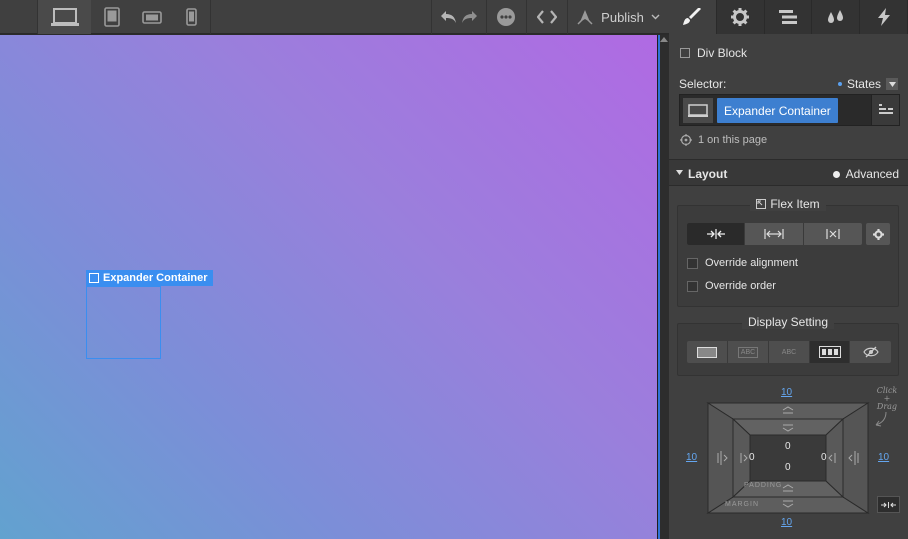 This screenshot has width=908, height=539. What do you see at coordinates (839, 84) in the screenshot?
I see `states-dot-icon` at bounding box center [839, 84].